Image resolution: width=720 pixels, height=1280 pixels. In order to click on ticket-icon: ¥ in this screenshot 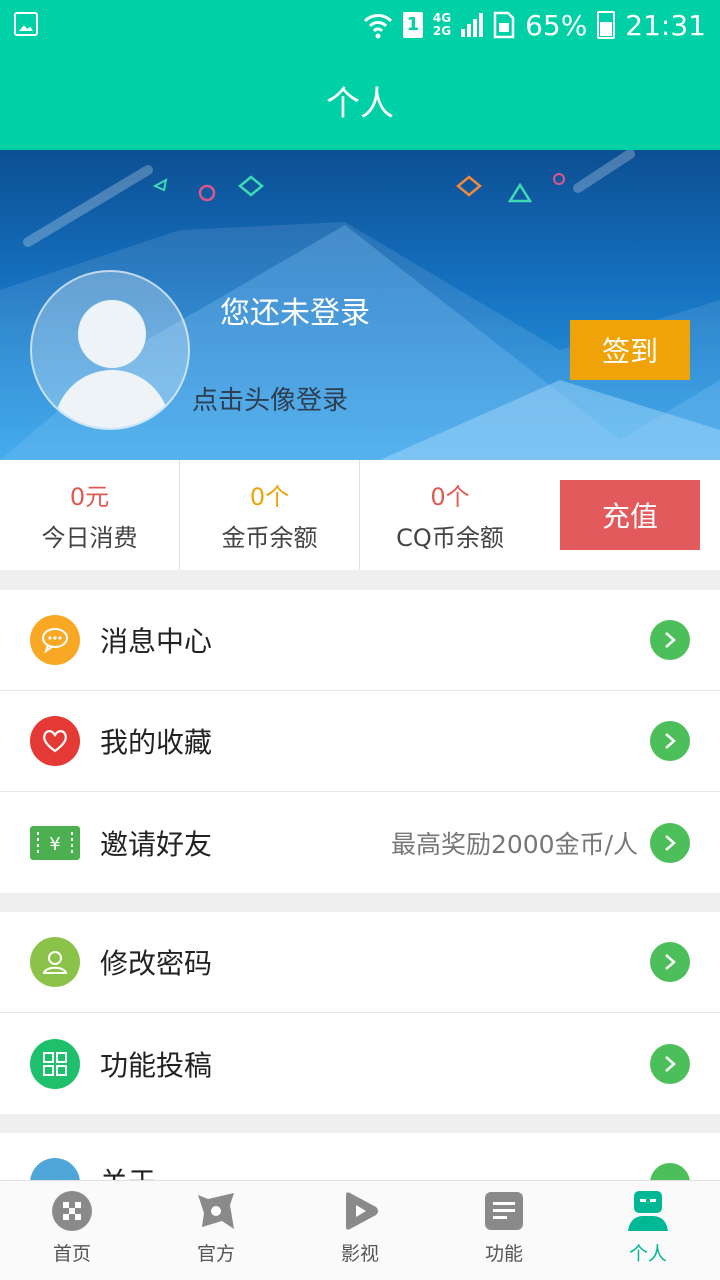, I will do `click(55, 842)`.